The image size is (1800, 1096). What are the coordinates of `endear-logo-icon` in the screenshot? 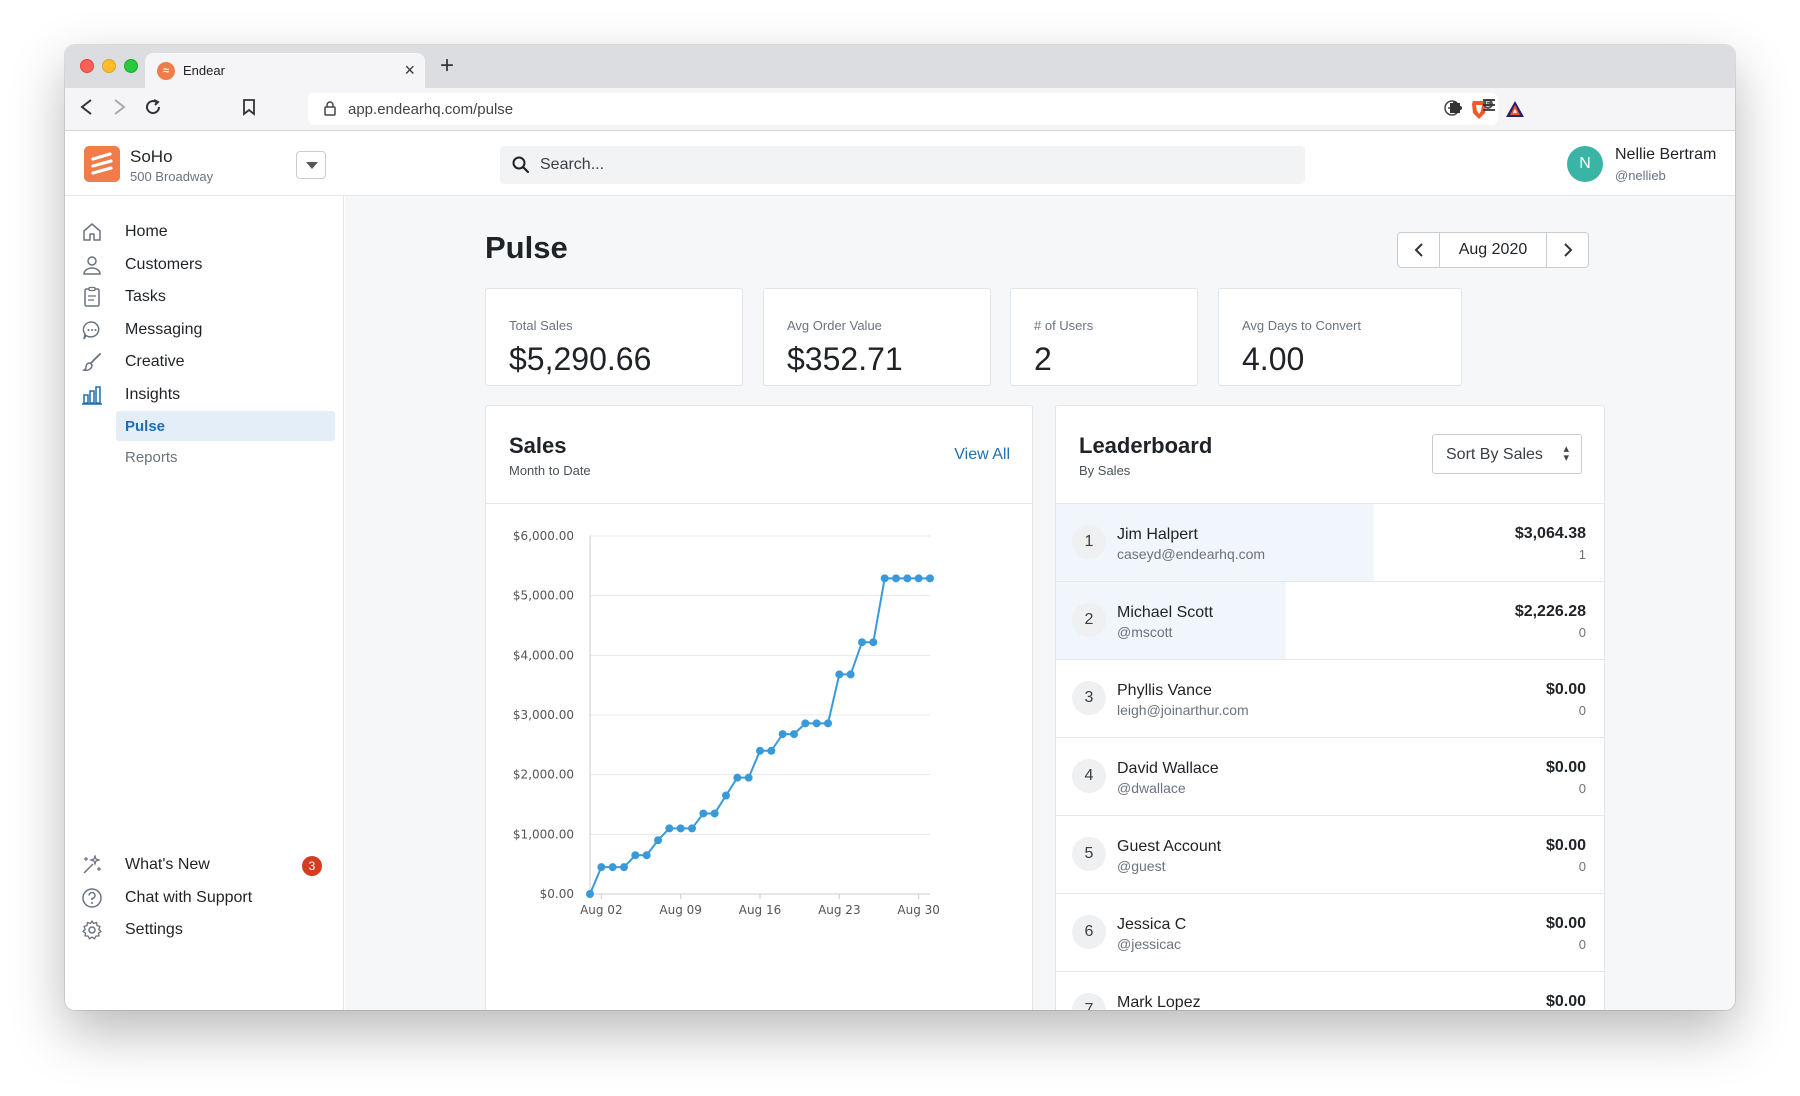 It's located at (102, 164).